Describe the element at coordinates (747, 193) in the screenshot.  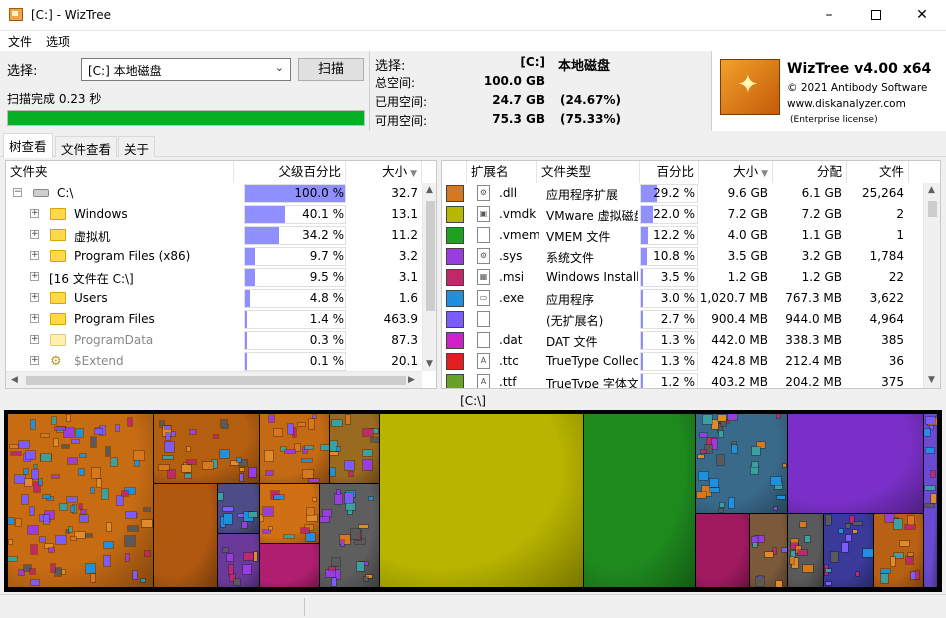
I see `ext-size: 9.6 GB` at that location.